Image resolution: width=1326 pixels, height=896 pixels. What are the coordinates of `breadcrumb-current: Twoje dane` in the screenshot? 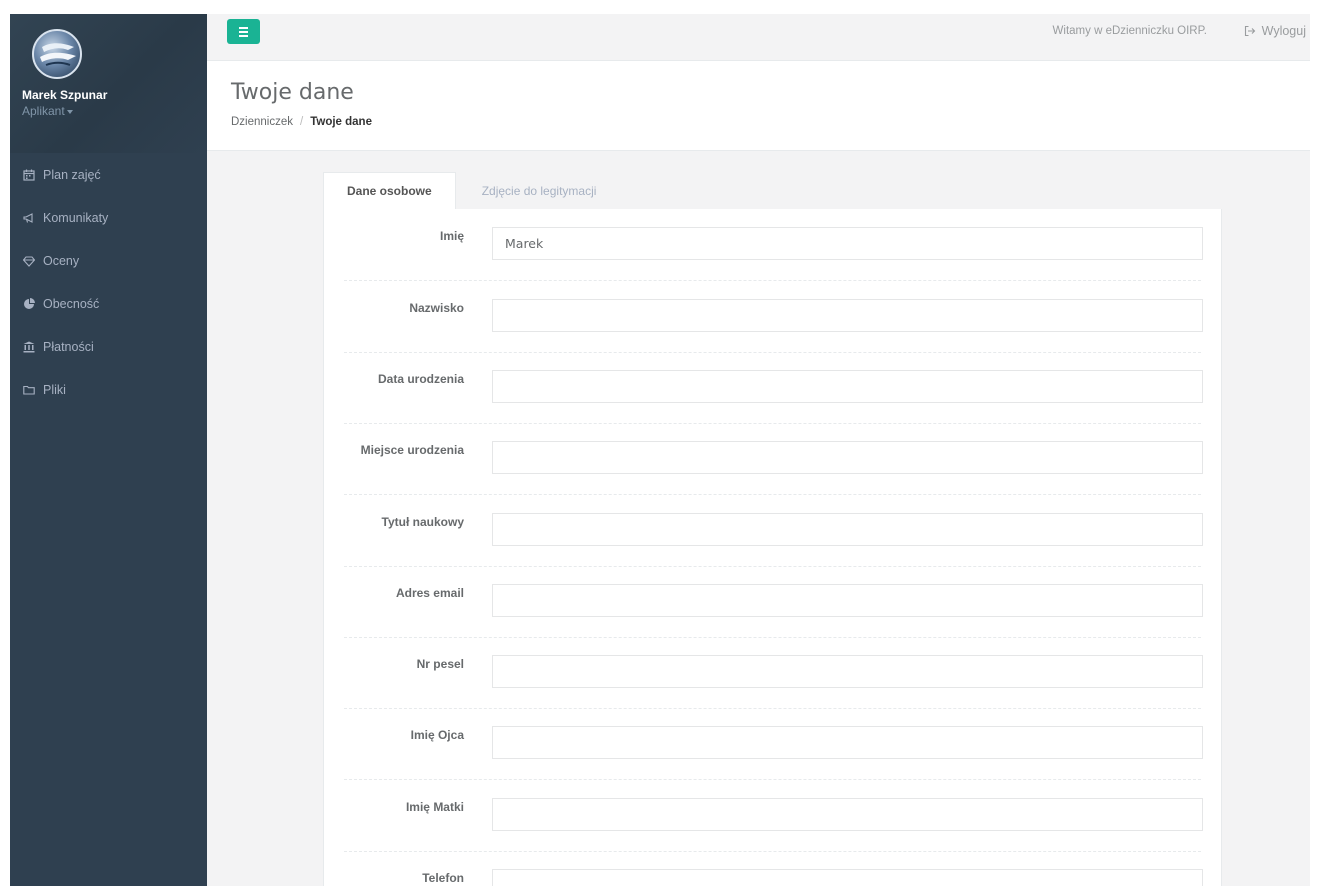 It's located at (341, 122).